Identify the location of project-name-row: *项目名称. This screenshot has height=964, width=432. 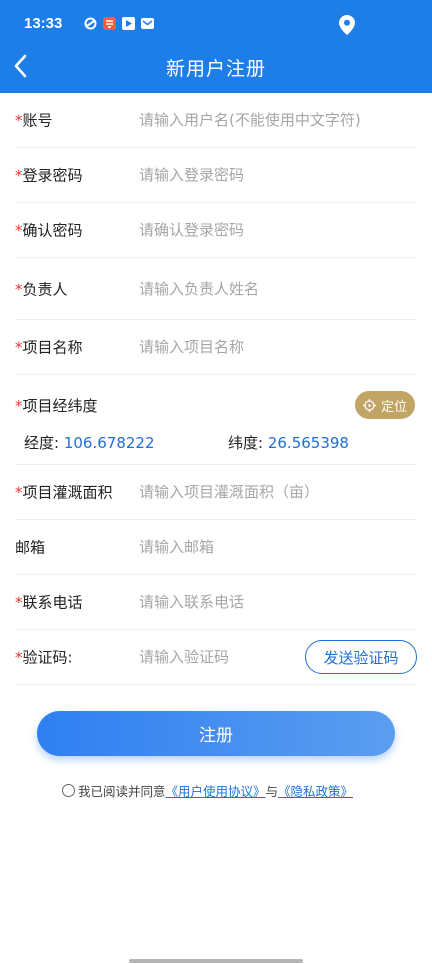
(216, 347).